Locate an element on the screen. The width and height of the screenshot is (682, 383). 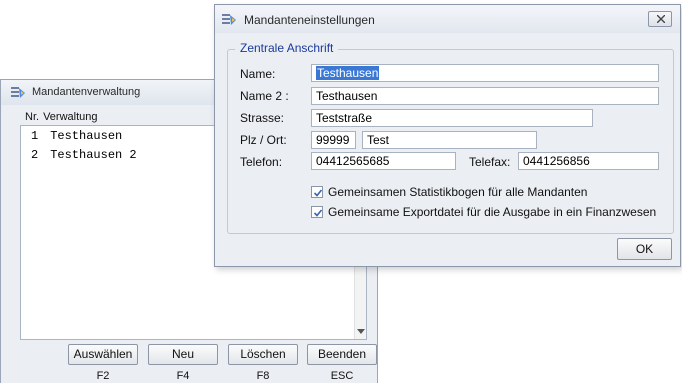
list-item-name: Testhausen 2 is located at coordinates (93, 155).